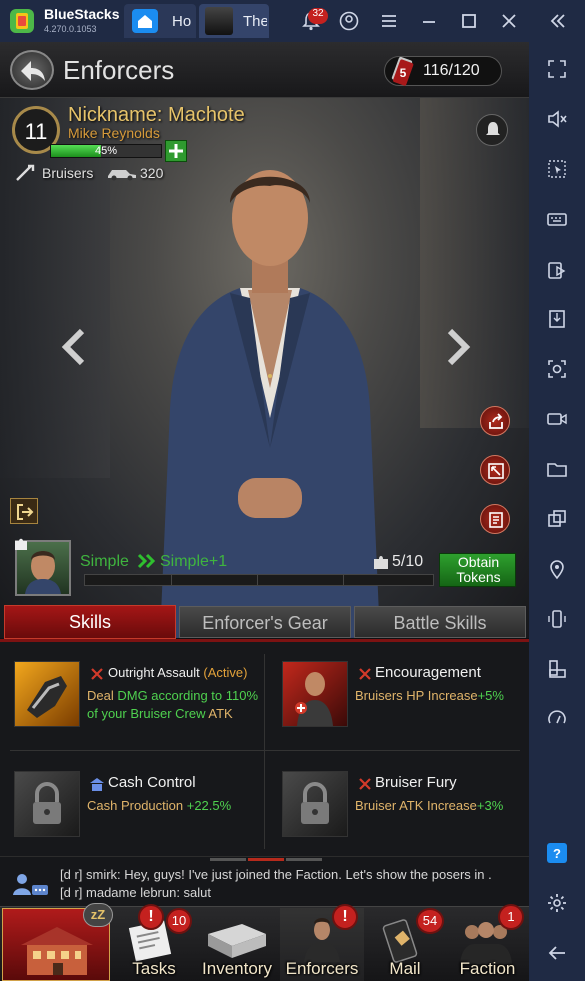  Describe the element at coordinates (154, 942) in the screenshot. I see `nav-tasks: ! 10 Tasks` at that location.